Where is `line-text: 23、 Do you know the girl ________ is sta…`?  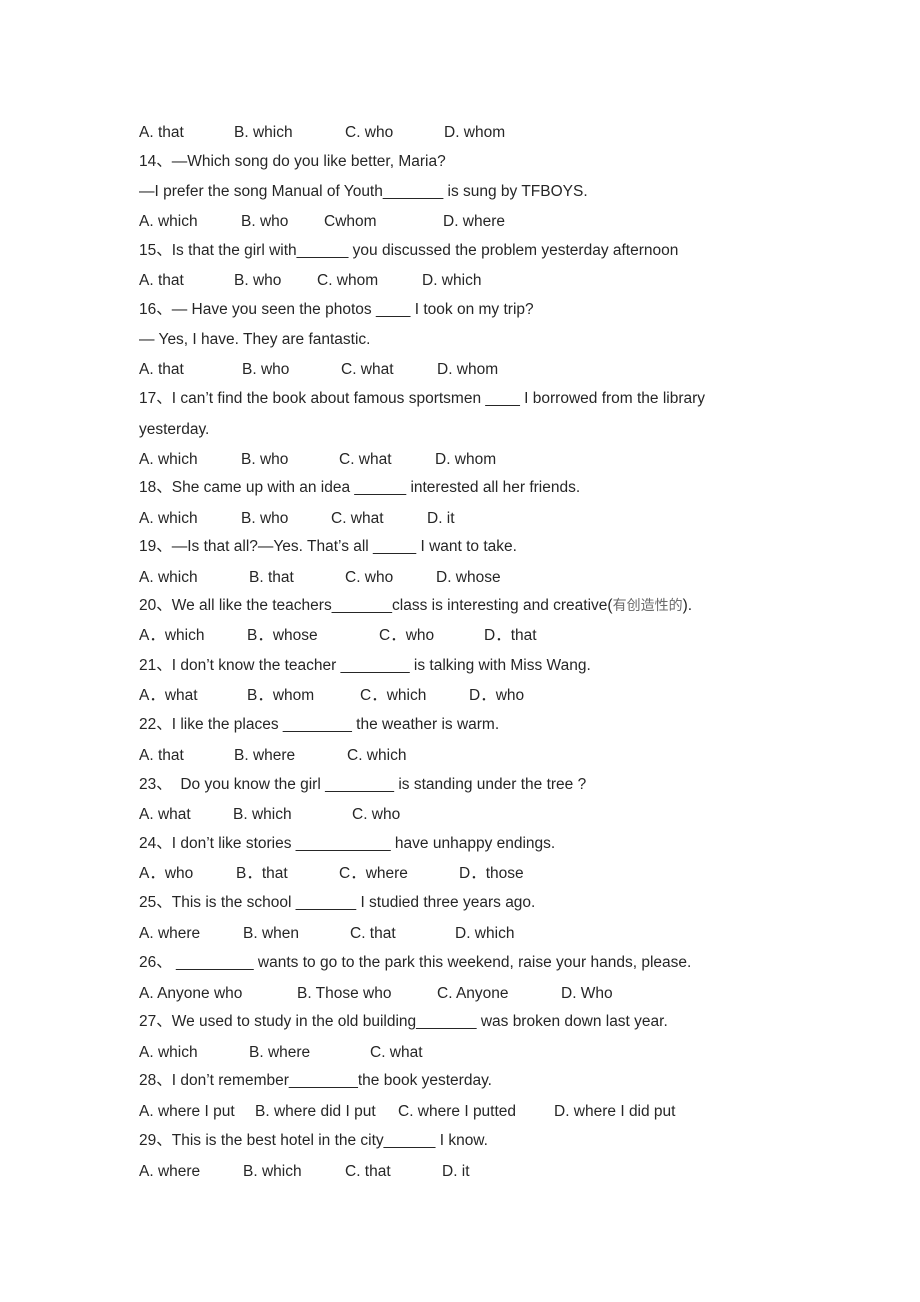
line-text: 23、 Do you know the girl ________ is sta… is located at coordinates (363, 784).